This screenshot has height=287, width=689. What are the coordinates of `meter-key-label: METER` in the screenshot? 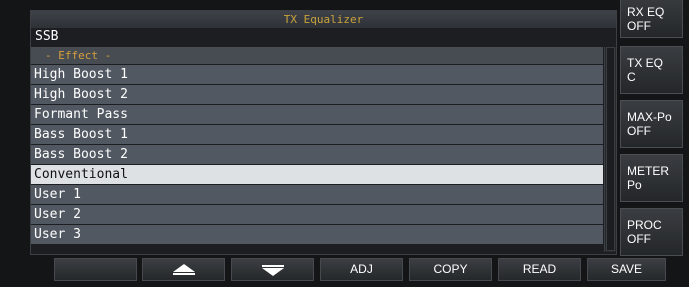 It's located at (648, 171).